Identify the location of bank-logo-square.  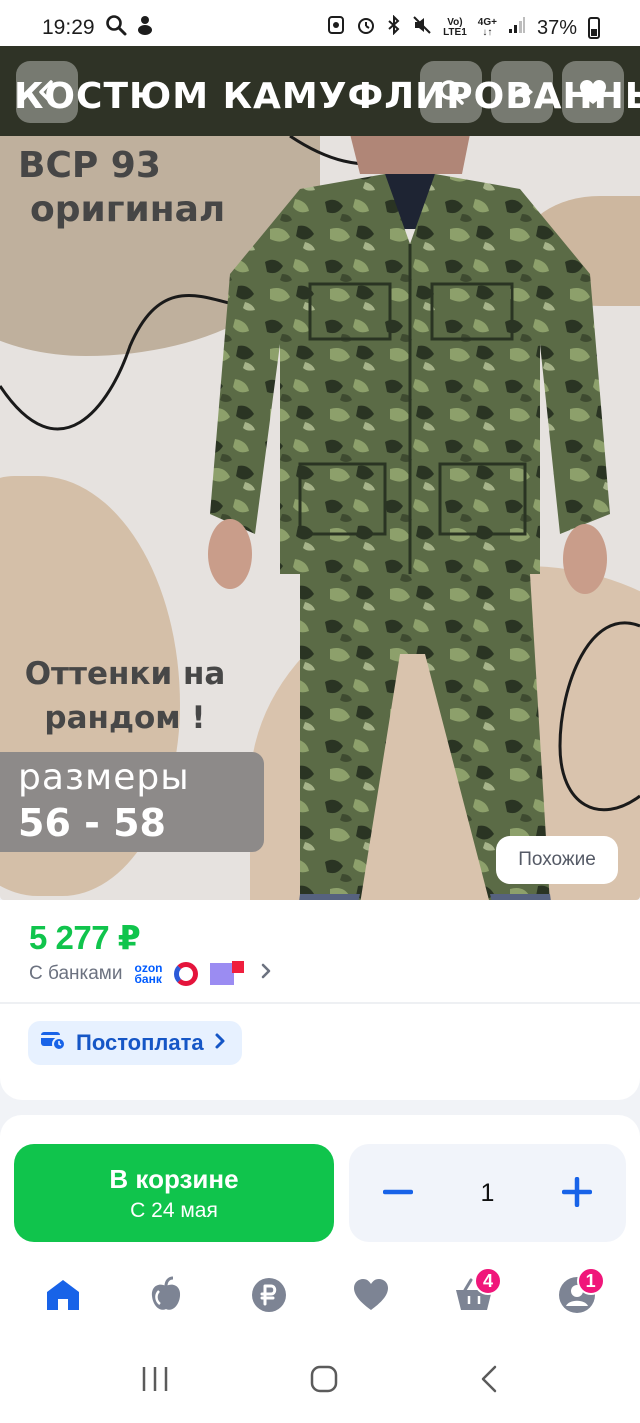
(227, 973).